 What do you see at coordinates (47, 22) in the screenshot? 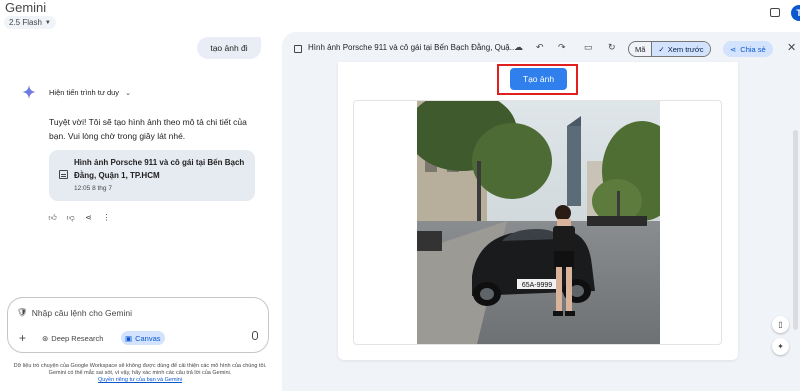
I see `caret-down-icon: ▼` at bounding box center [47, 22].